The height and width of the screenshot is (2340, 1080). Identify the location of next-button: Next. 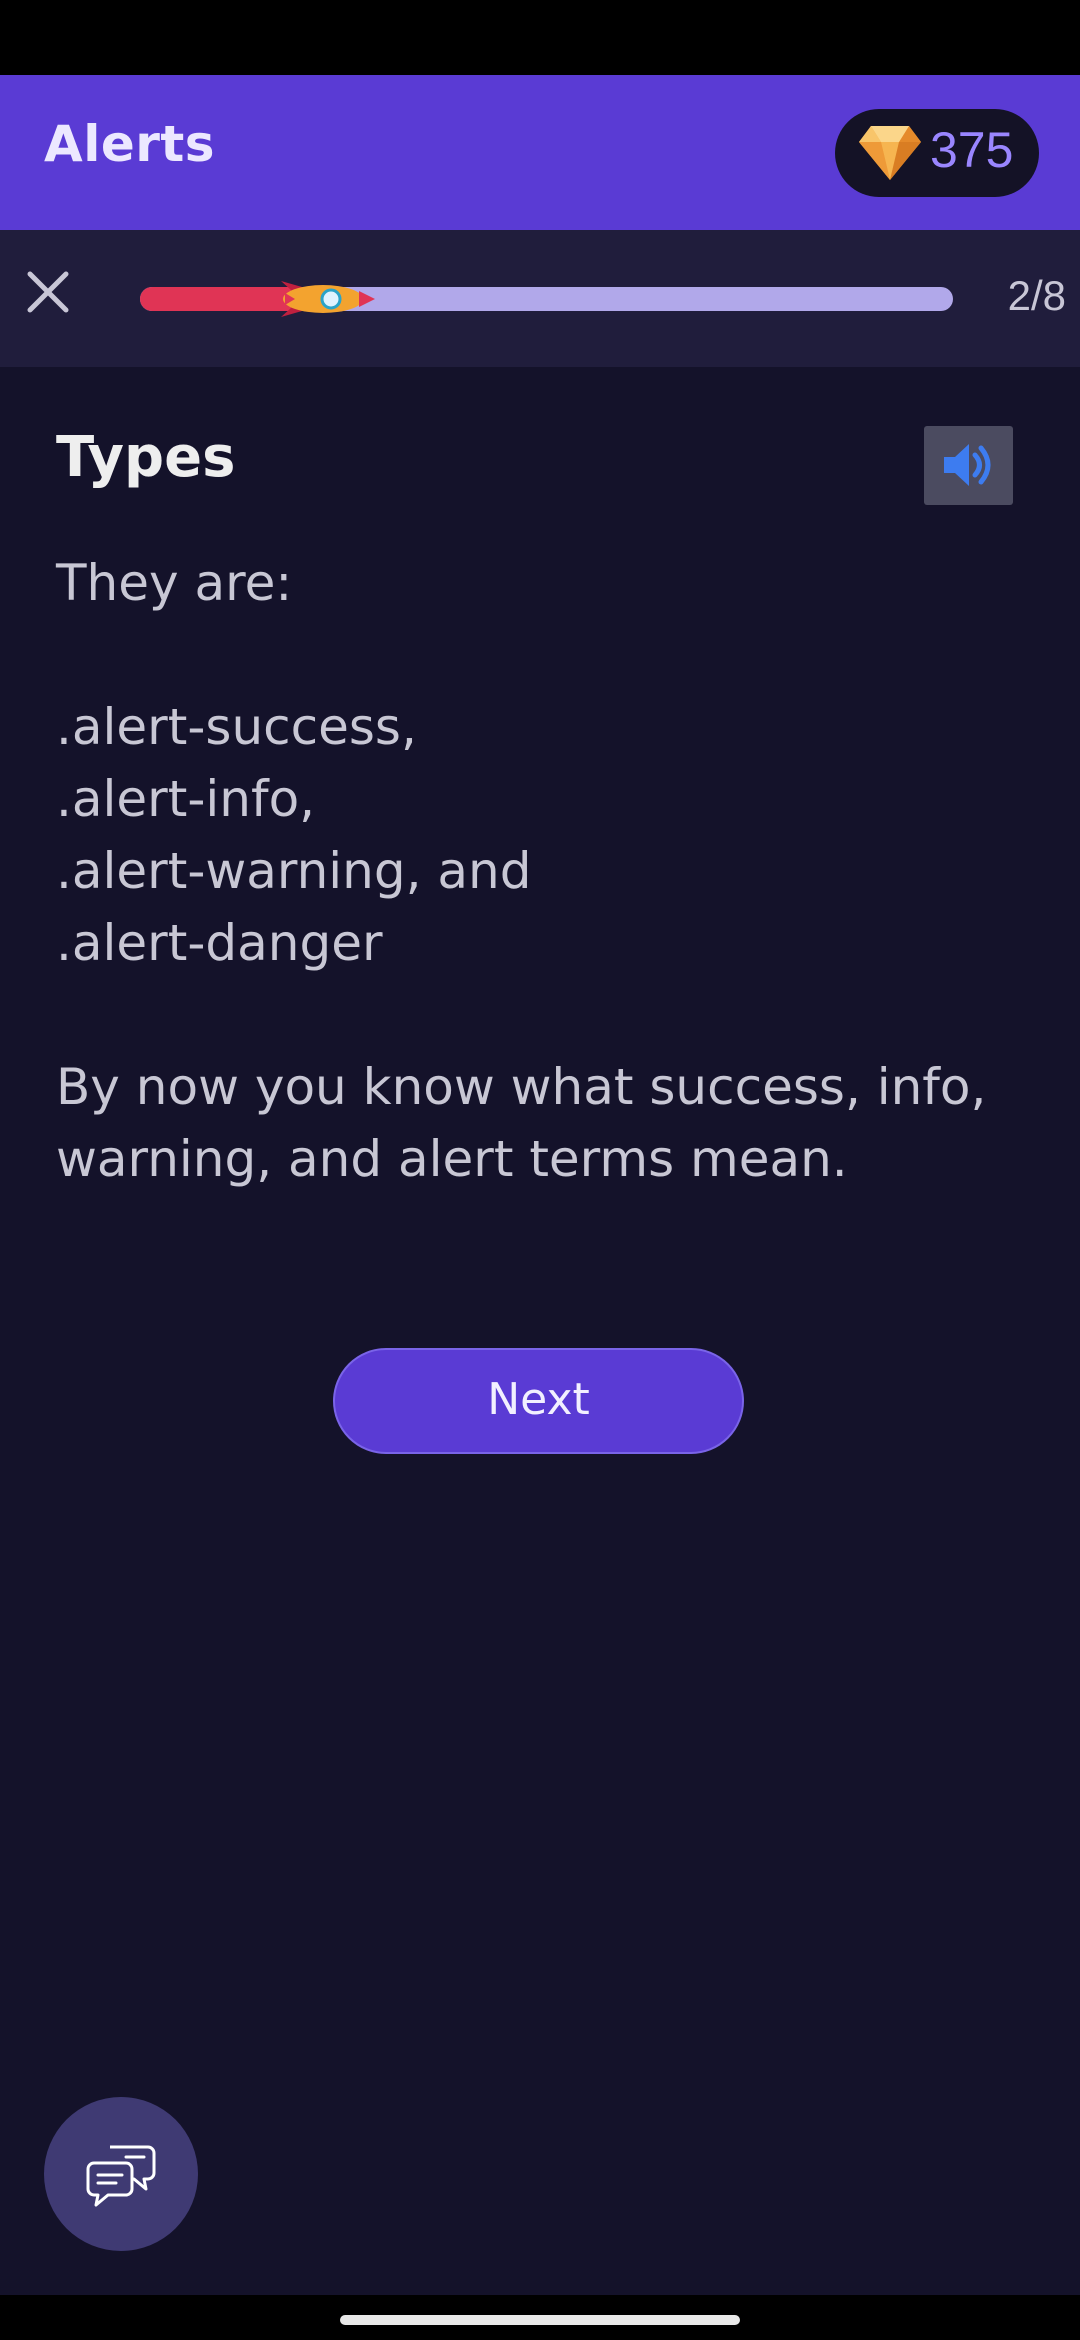
(538, 1401).